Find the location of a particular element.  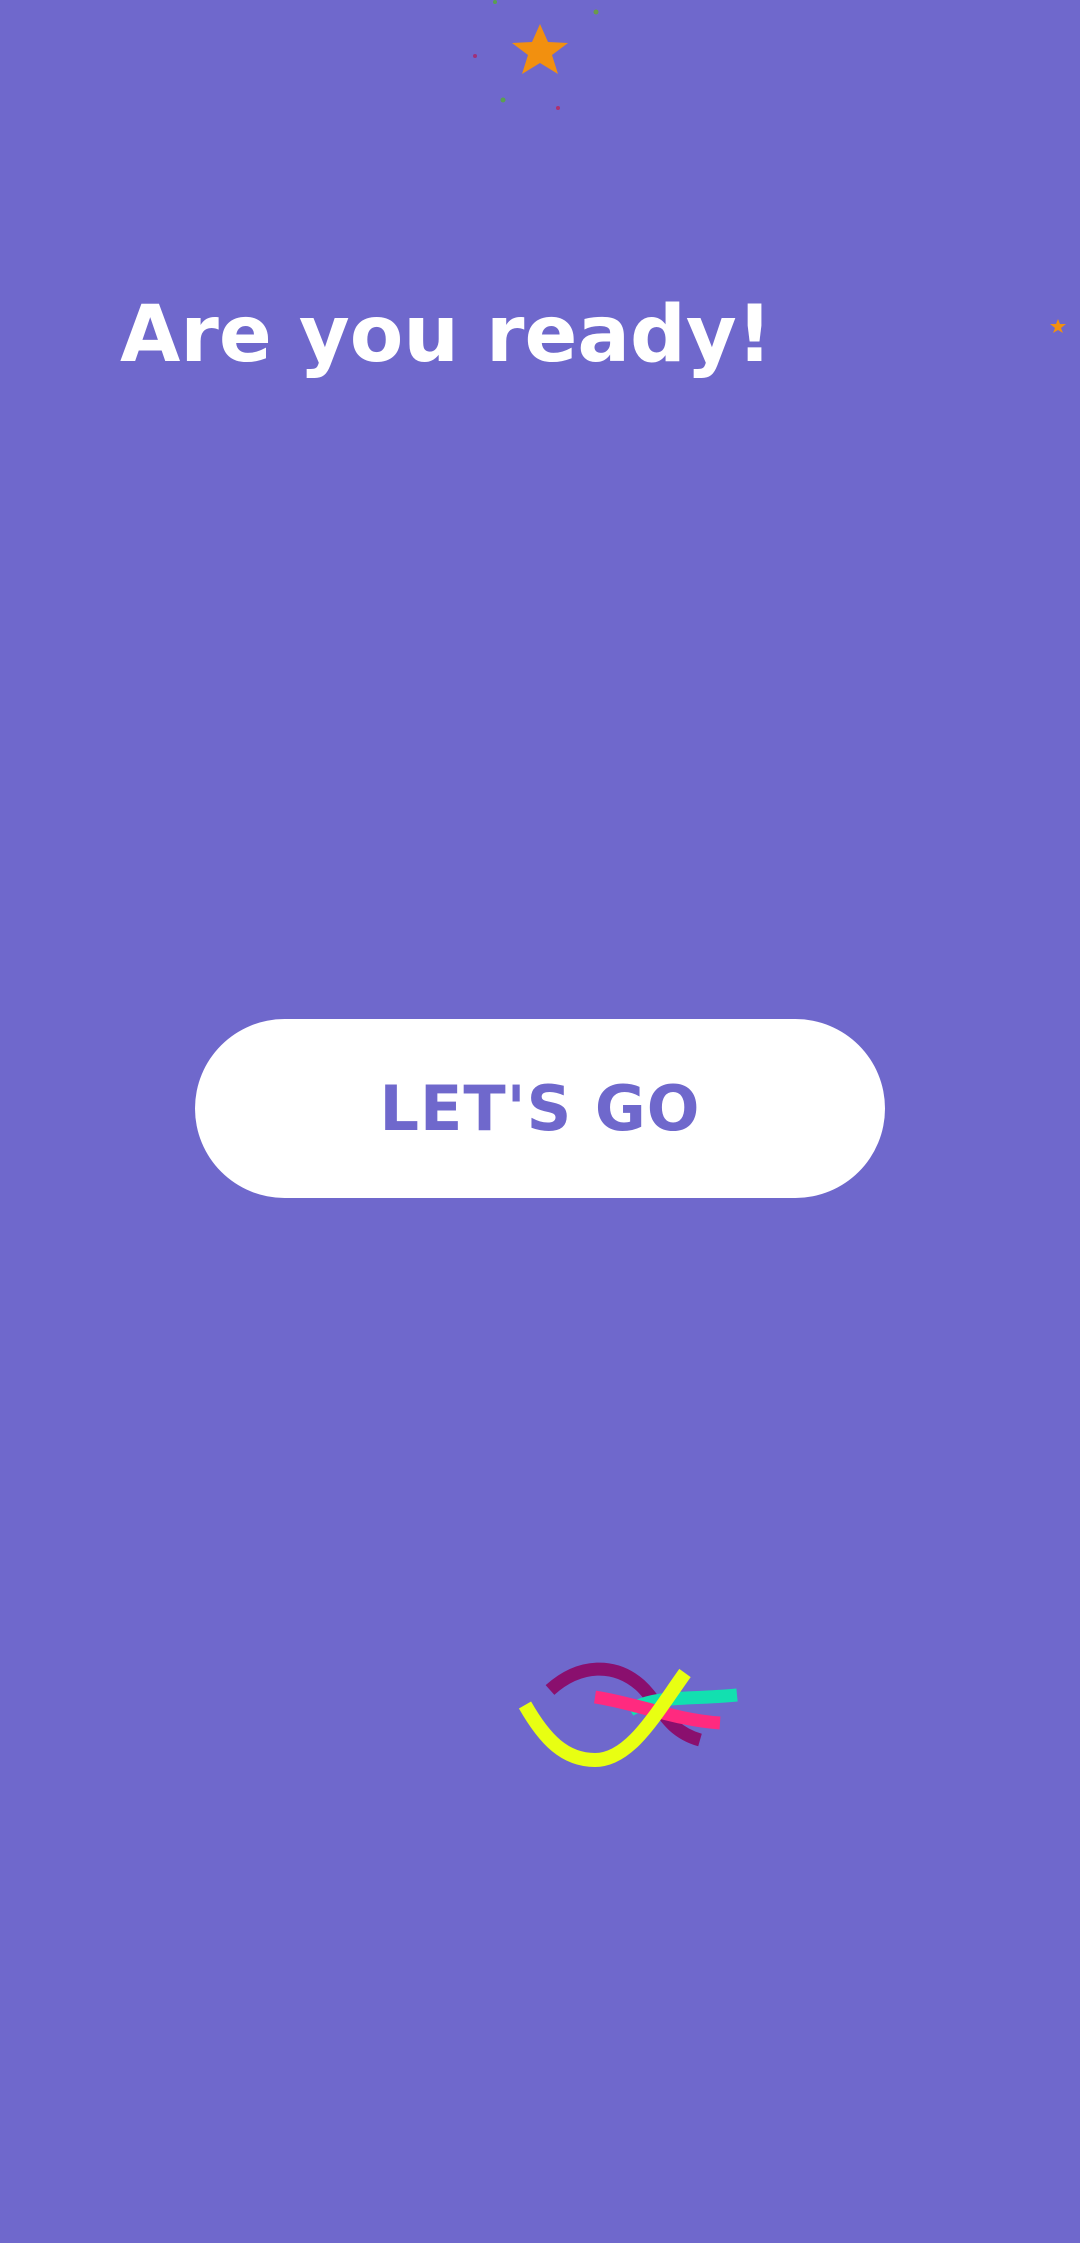

lets-go-label: LET'S GO is located at coordinates (540, 1108).